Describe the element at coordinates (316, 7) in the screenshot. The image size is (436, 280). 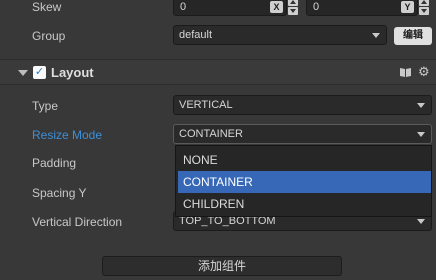
I see `skew-y-value: 0` at that location.